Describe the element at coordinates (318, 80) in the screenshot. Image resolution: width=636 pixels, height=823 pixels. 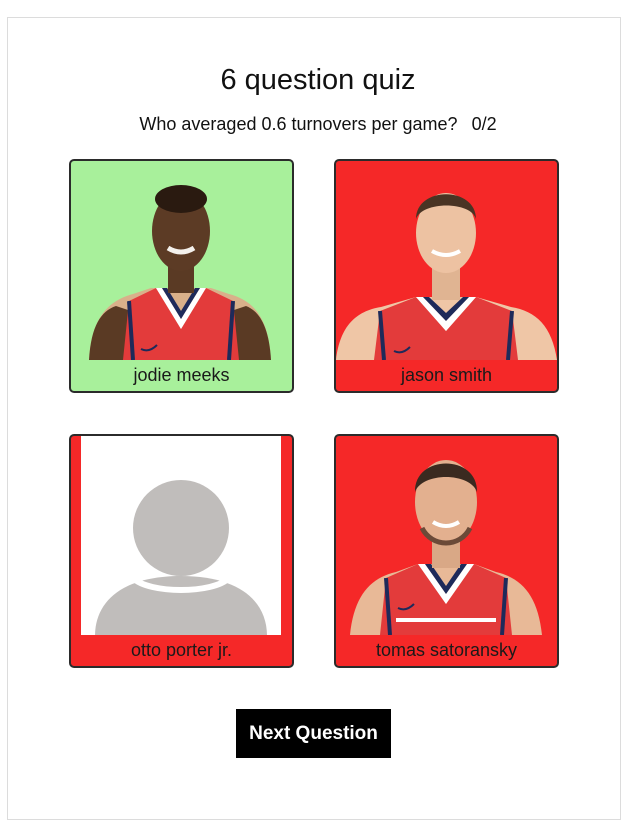
I see `quiz-title: 6 question quiz` at that location.